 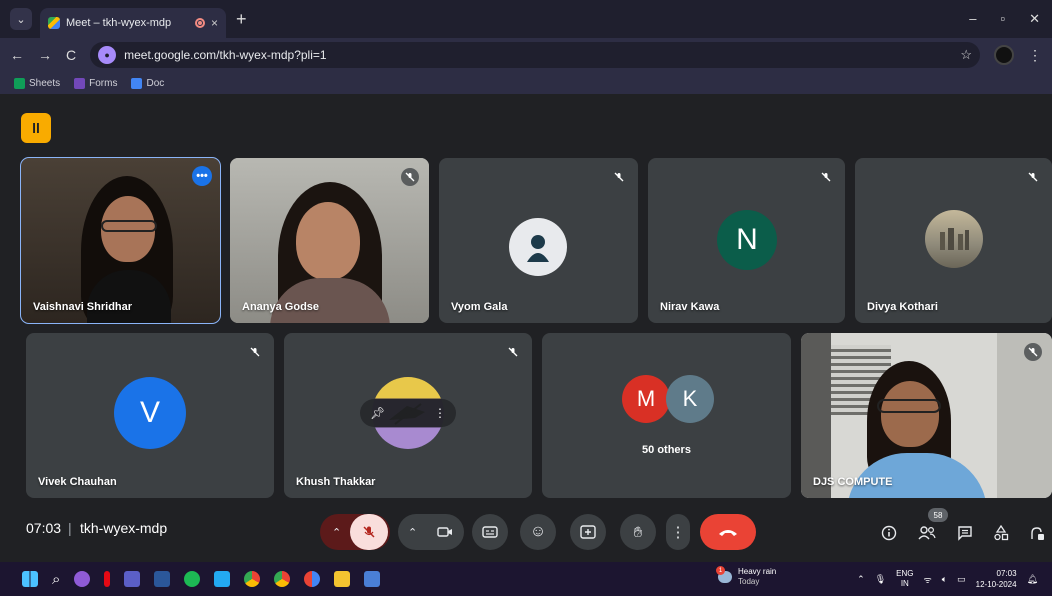 I want to click on weather-title: Heavy rain, so click(x=757, y=571).